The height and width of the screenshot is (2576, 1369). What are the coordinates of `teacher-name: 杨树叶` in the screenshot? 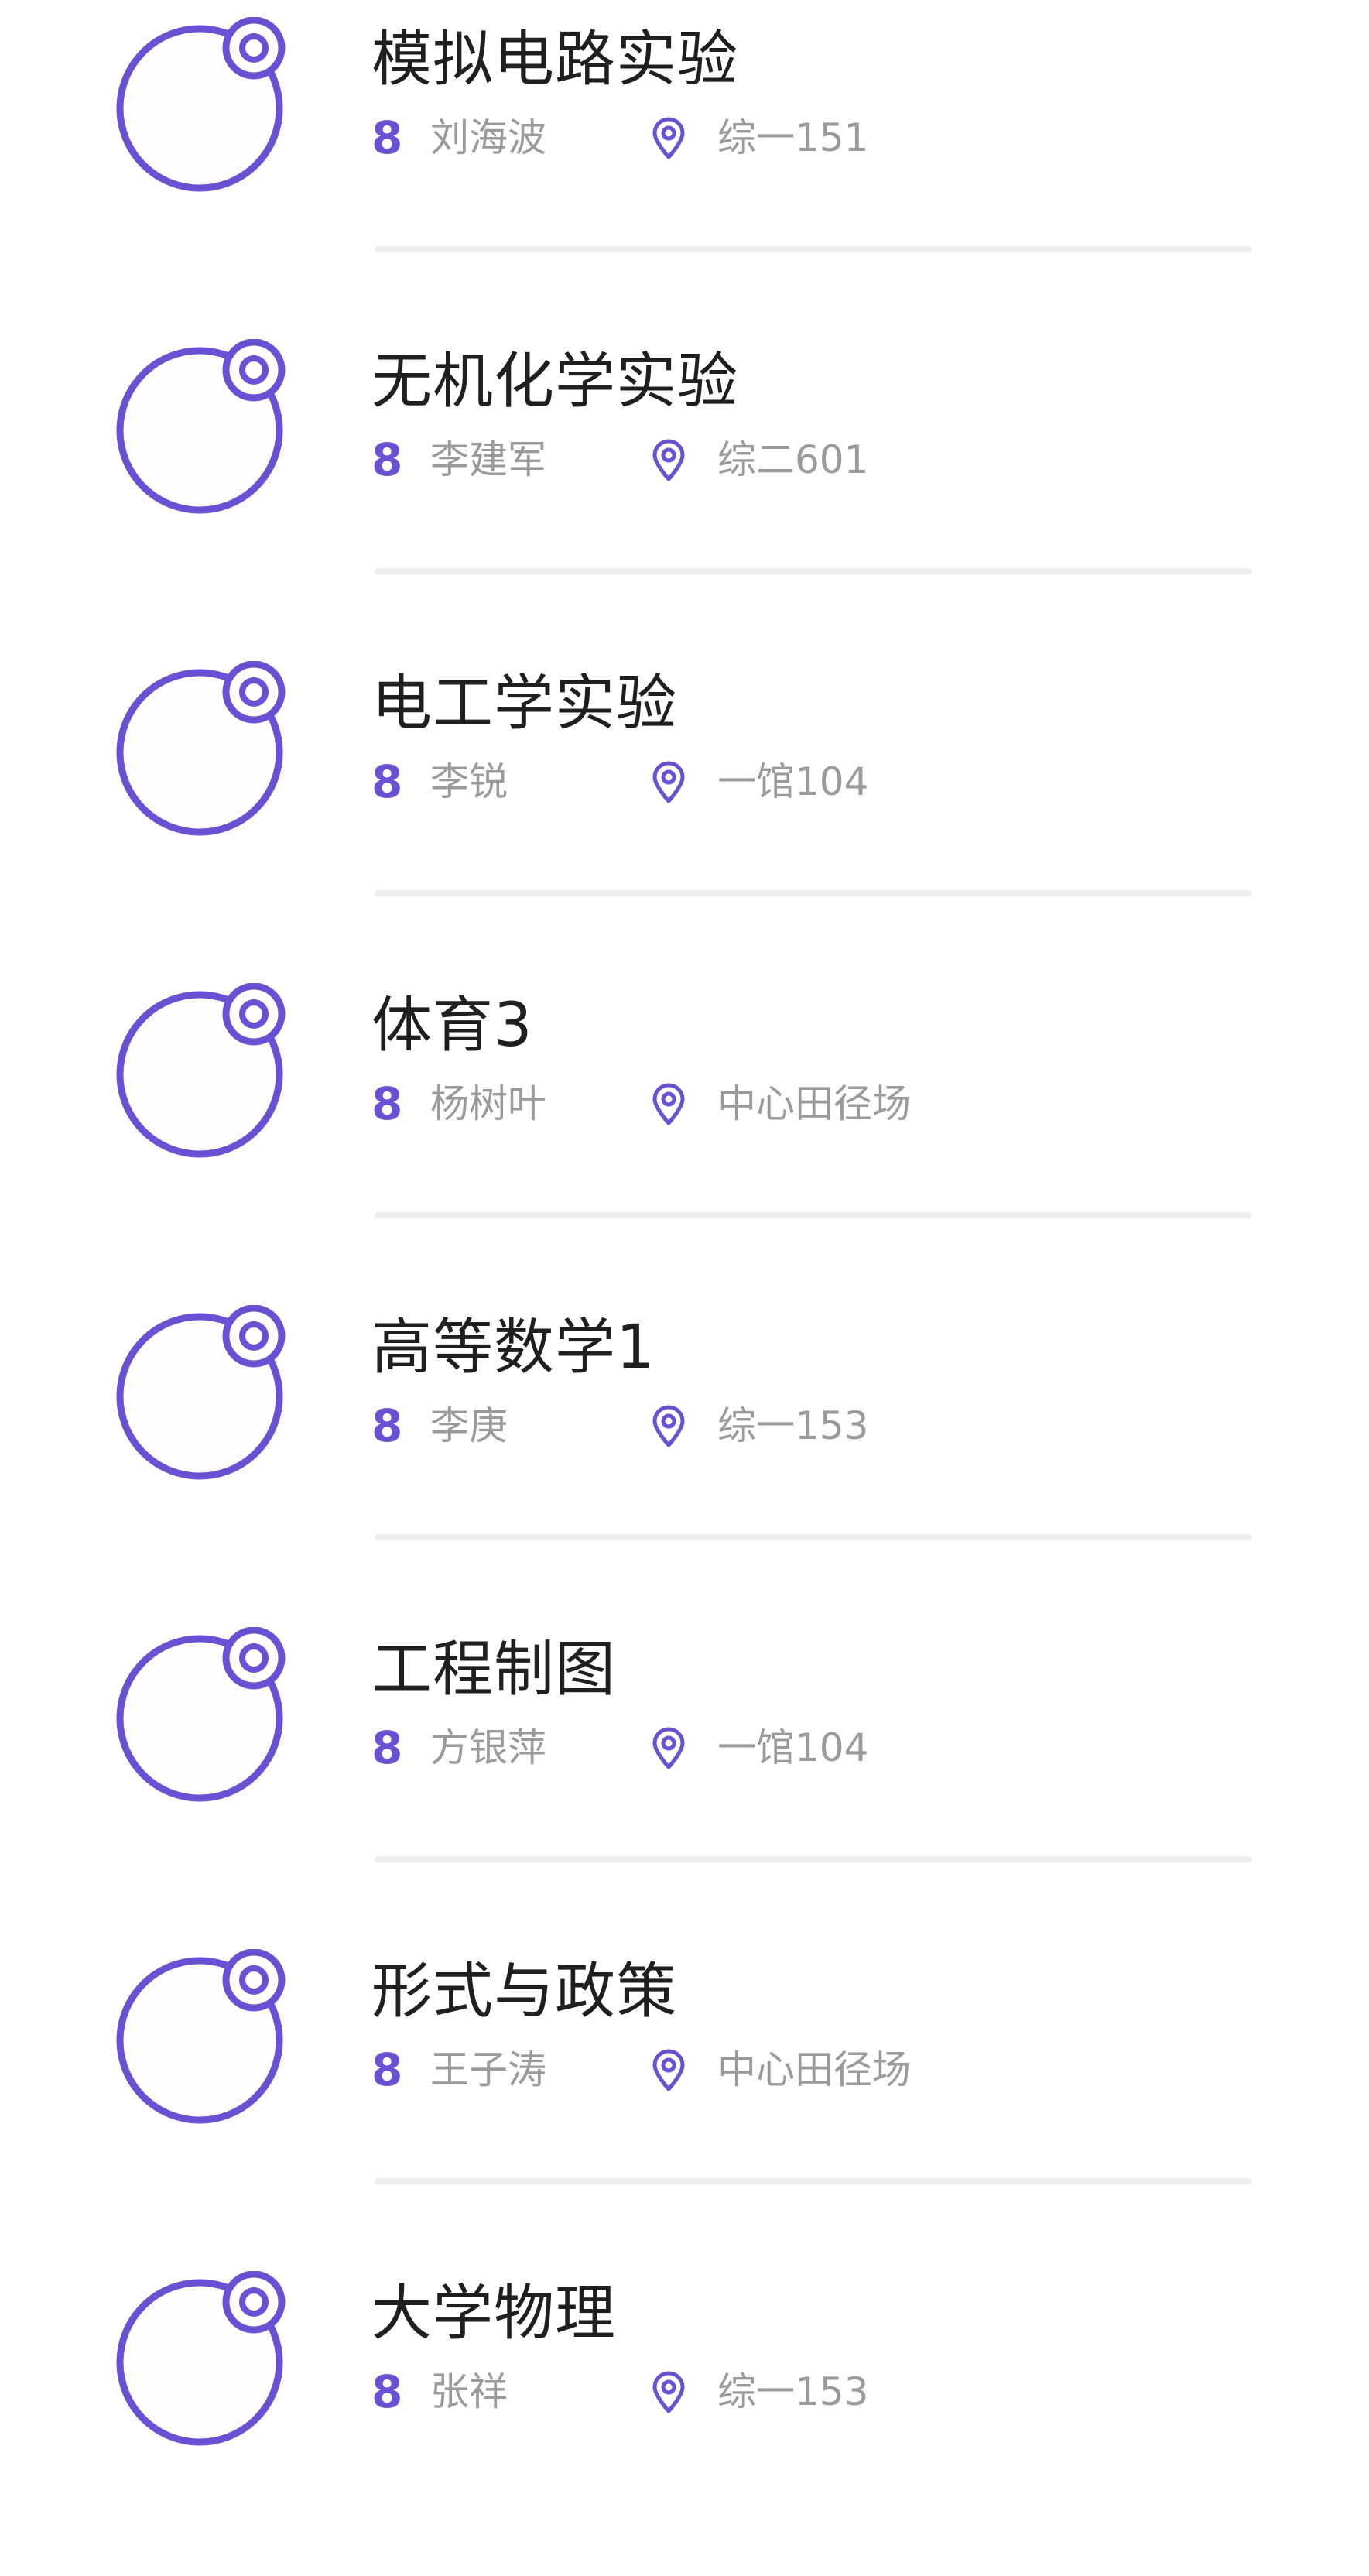 It's located at (488, 1104).